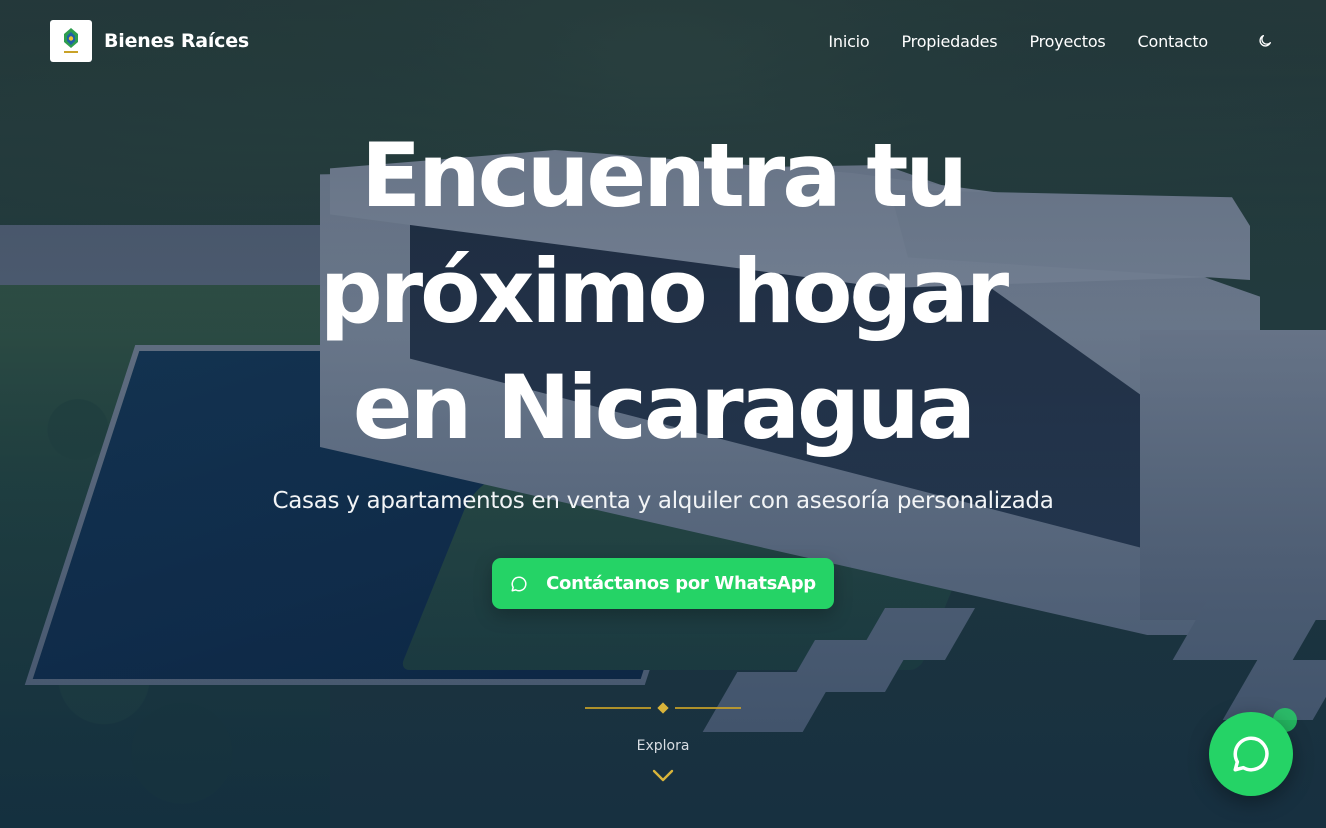 This screenshot has height=828, width=1326. I want to click on diamond-icon, so click(663, 708).